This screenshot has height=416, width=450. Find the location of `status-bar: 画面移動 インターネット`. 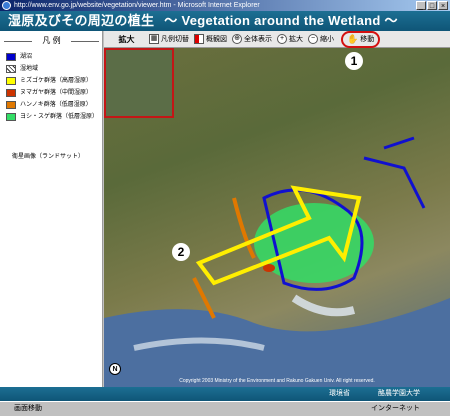

status-bar: 画面移動 インターネット is located at coordinates (225, 408).